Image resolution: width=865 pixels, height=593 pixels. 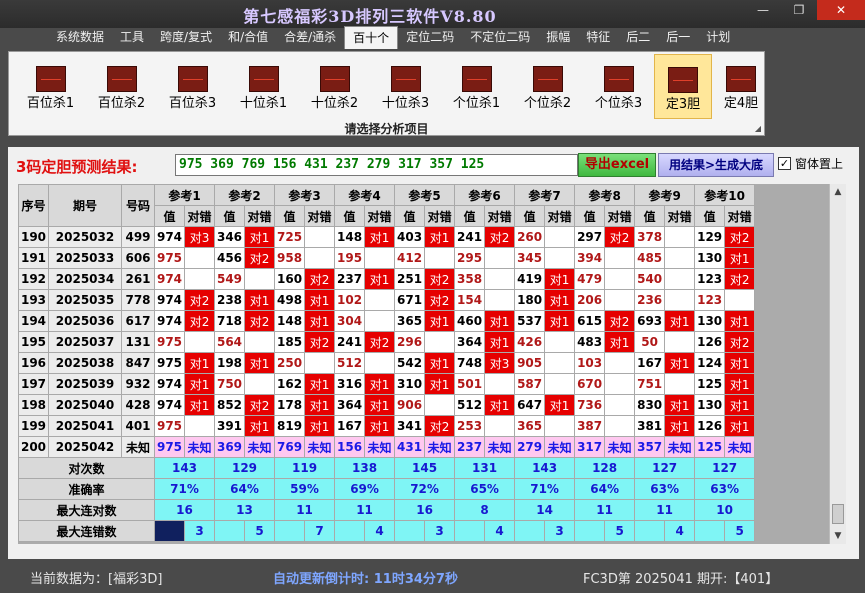 What do you see at coordinates (799, 10) in the screenshot?
I see `maximize-button: ❐` at bounding box center [799, 10].